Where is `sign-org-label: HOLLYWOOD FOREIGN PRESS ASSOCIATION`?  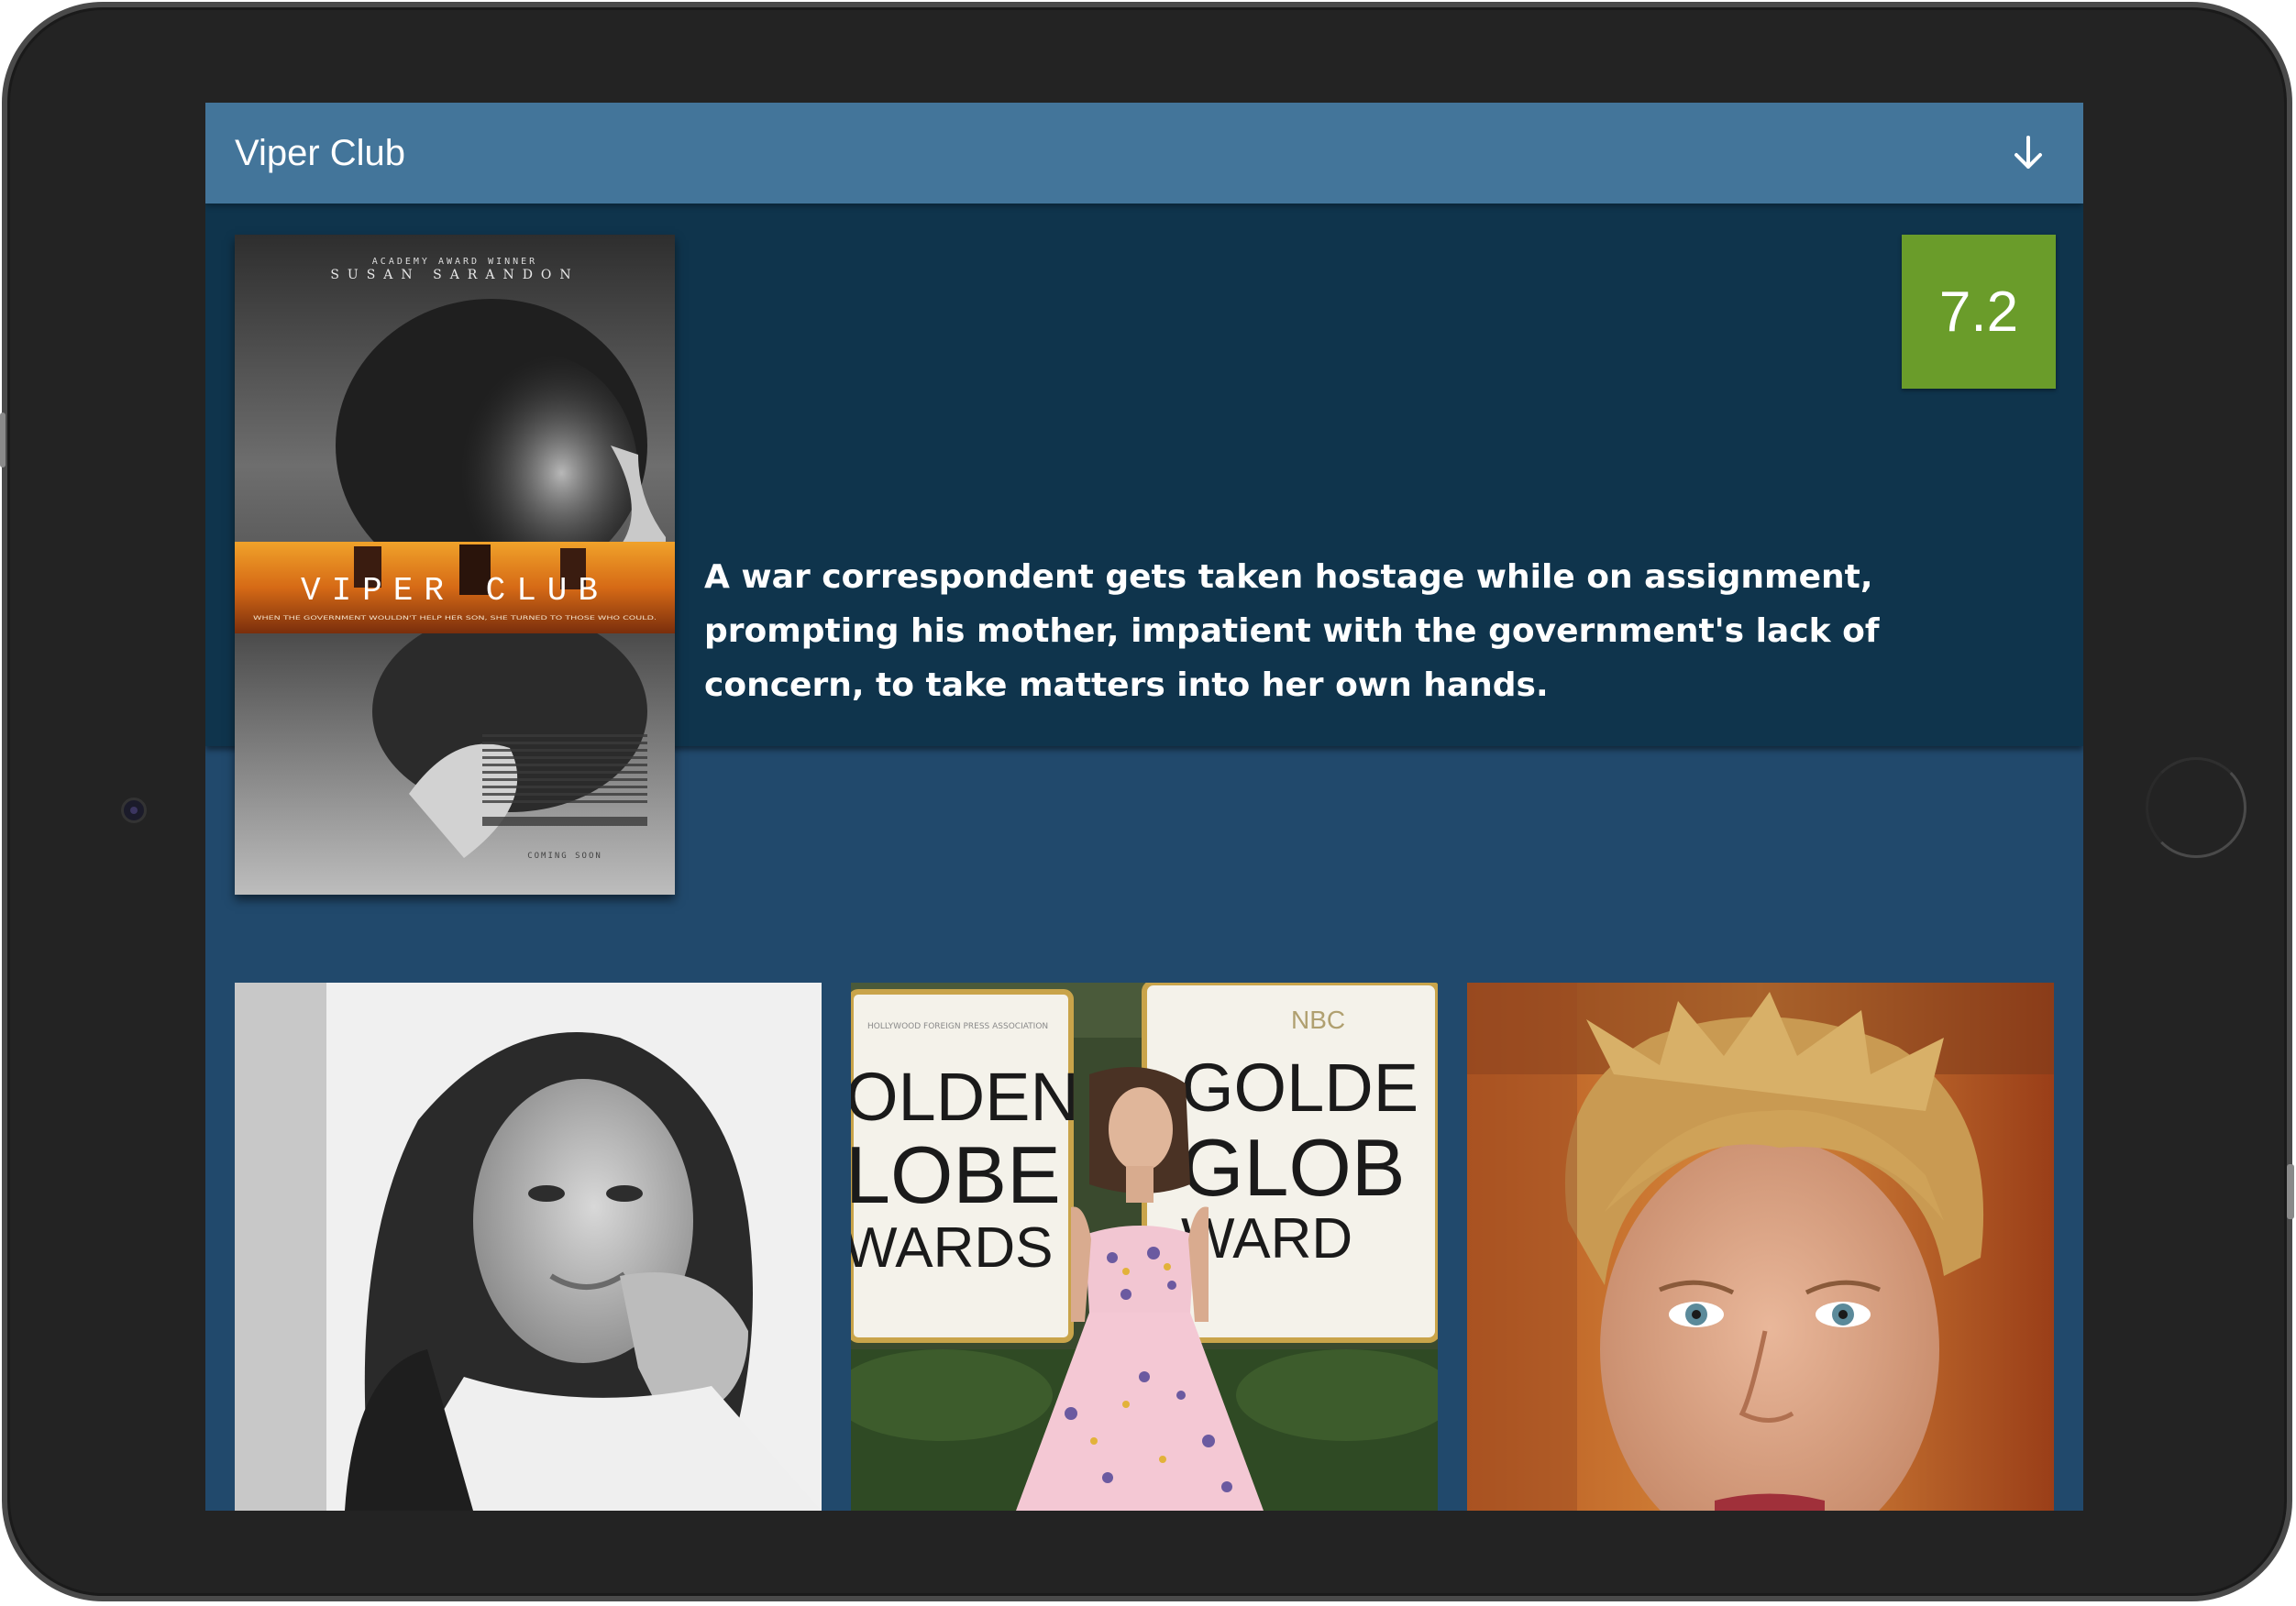 sign-org-label: HOLLYWOOD FOREIGN PRESS ASSOCIATION is located at coordinates (957, 1026).